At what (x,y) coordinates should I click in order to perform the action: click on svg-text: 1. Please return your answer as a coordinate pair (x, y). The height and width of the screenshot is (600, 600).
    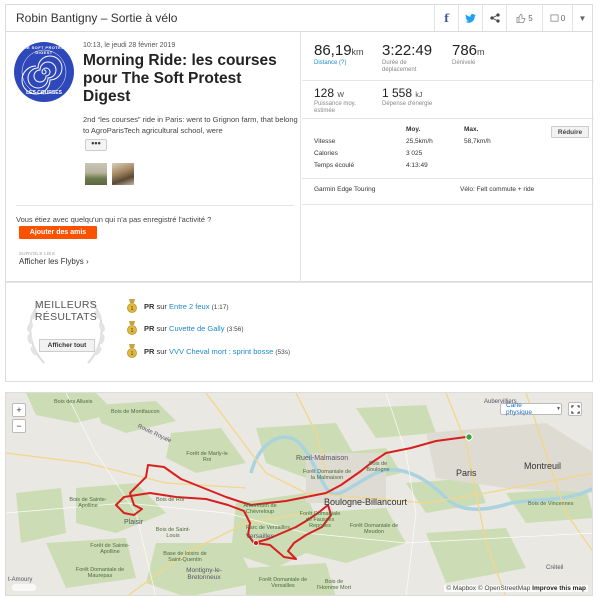
    Looking at the image, I should click on (132, 354).